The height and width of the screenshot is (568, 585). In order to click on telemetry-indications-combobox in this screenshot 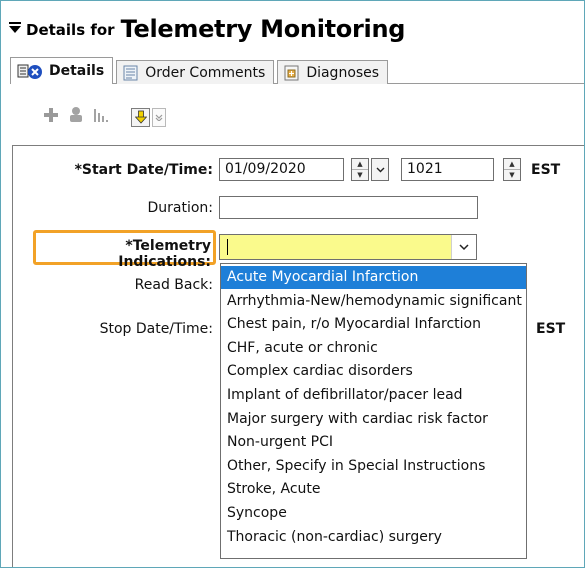, I will do `click(348, 247)`.